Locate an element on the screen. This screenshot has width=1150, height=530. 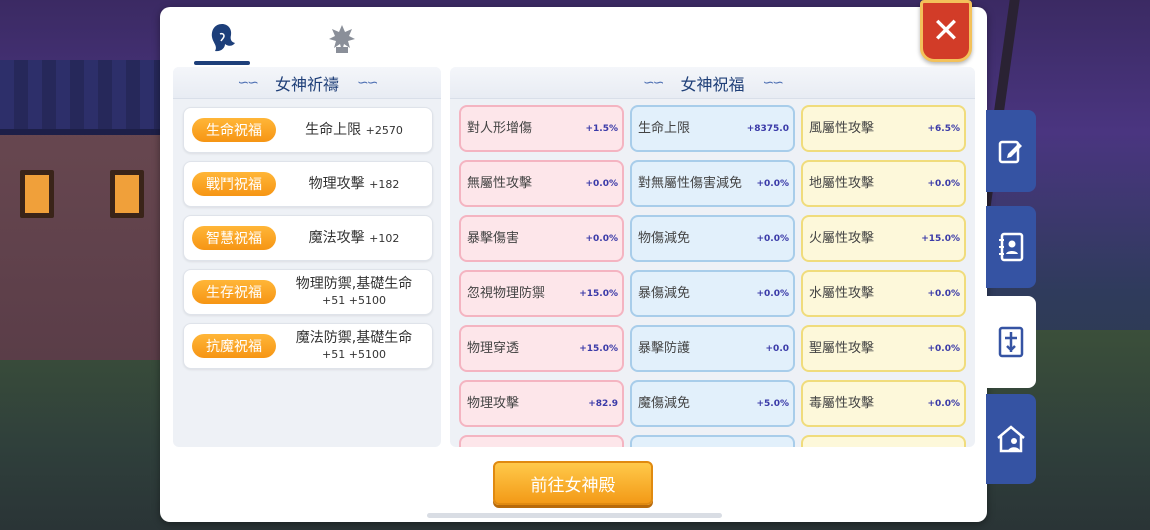
goddess-tablet-icon is located at coordinates (1011, 342).